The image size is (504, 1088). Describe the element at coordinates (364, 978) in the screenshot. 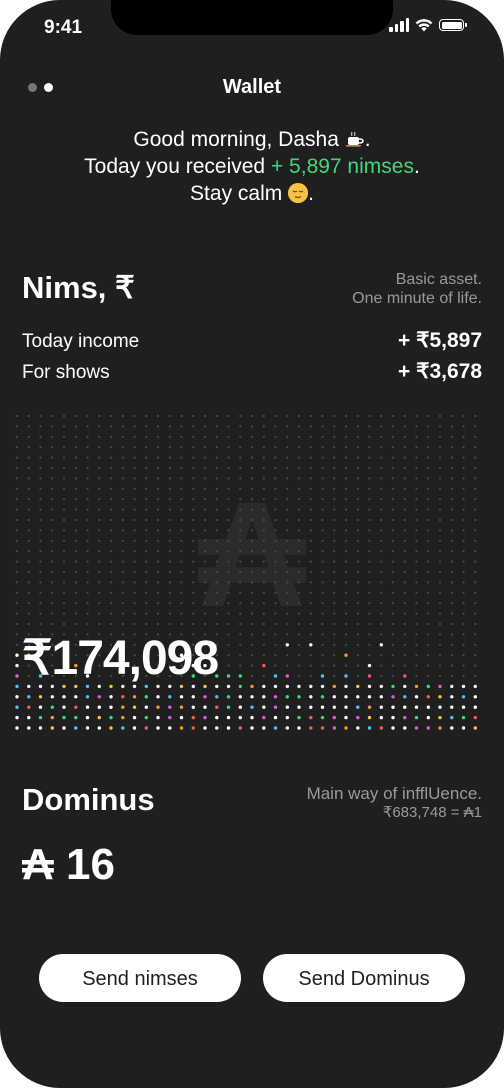

I see `send-dominus-button: Send Dominus` at that location.